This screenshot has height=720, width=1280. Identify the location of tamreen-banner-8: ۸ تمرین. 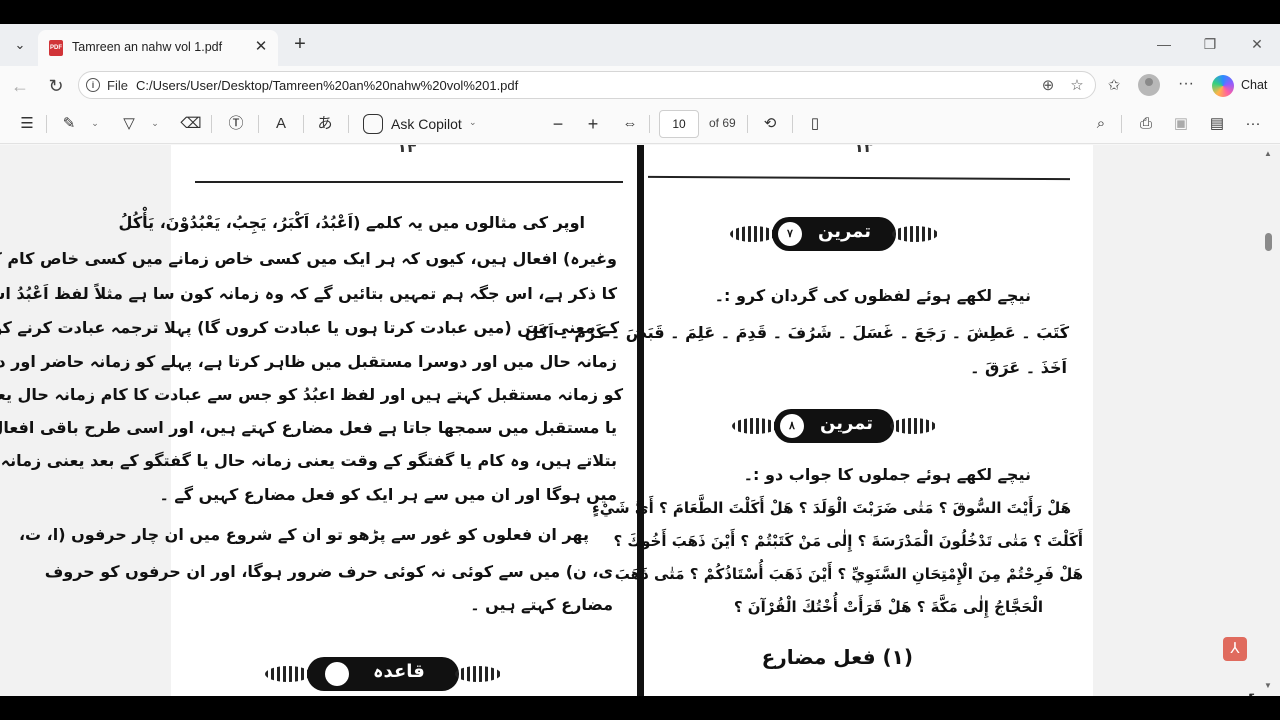
(834, 426).